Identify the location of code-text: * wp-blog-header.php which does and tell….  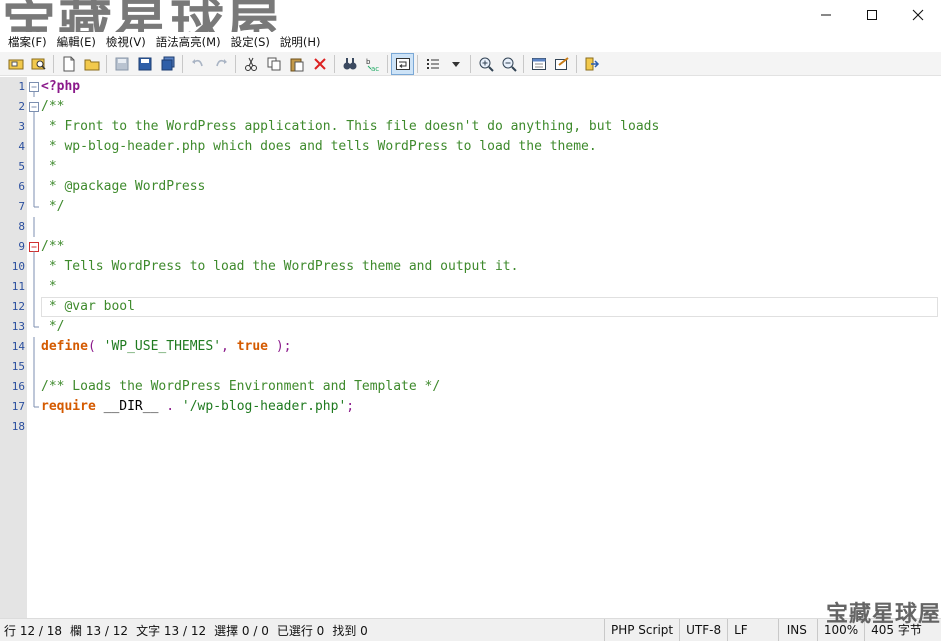
(319, 147).